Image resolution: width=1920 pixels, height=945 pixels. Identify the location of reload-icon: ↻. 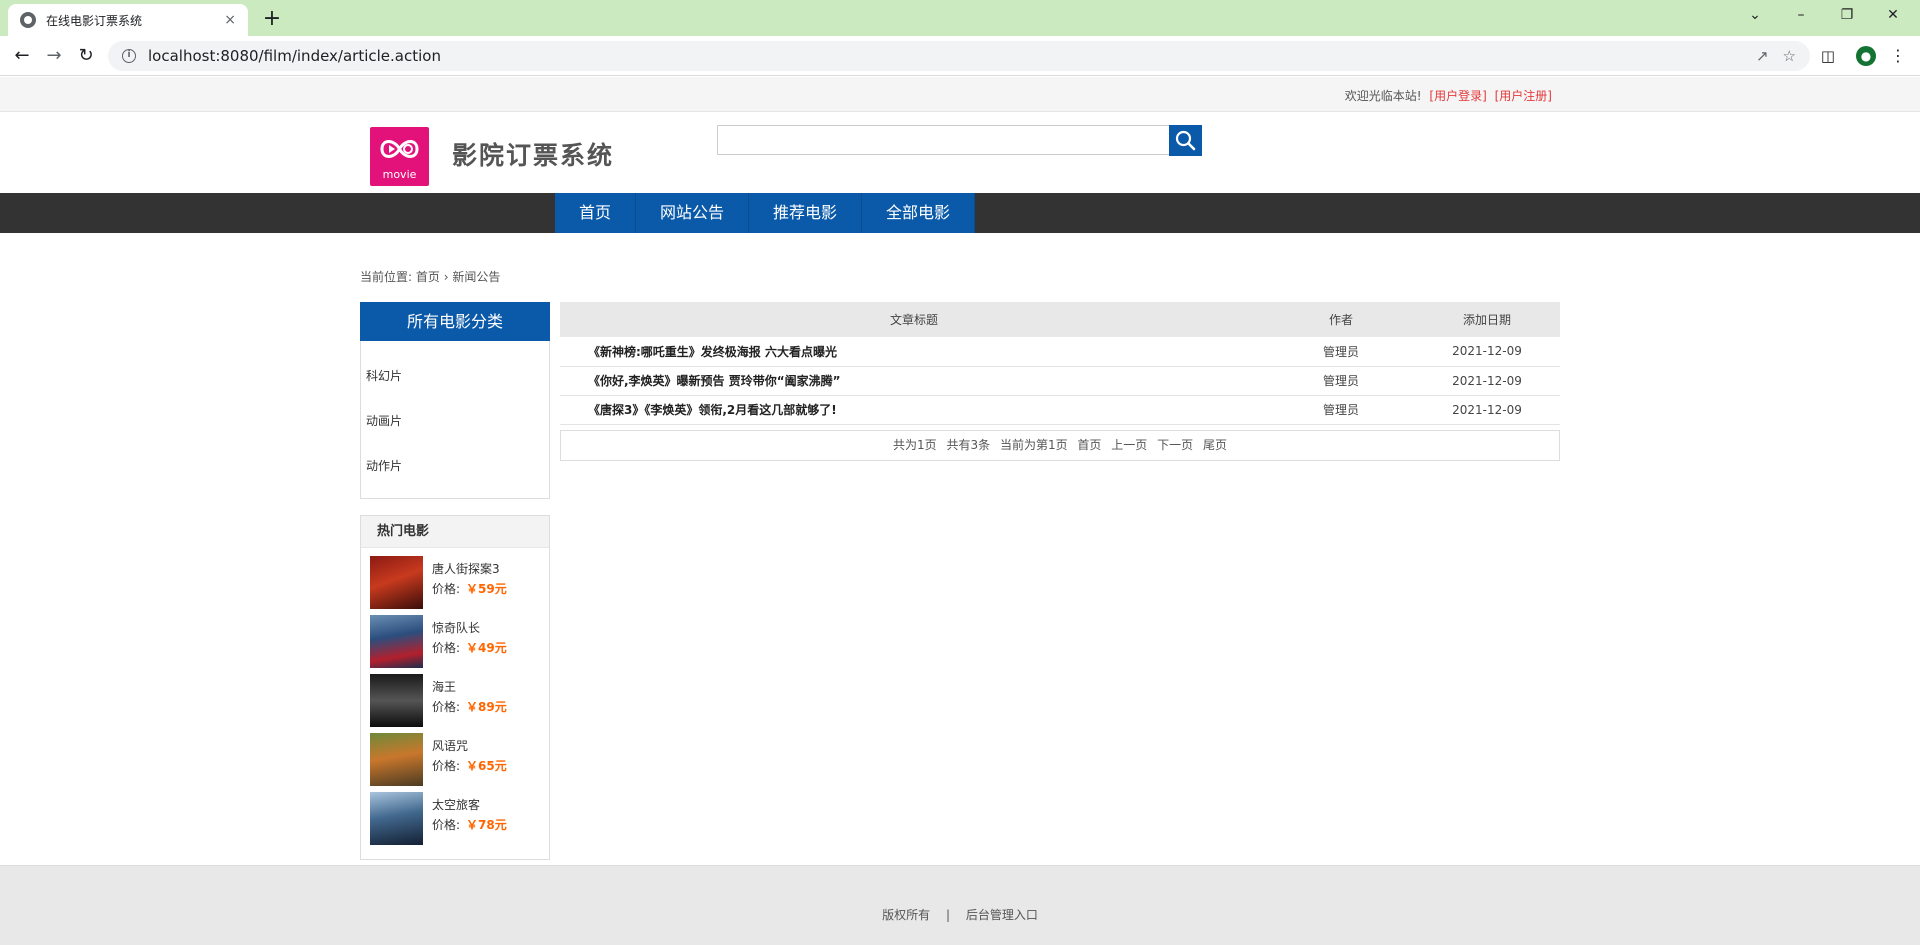
(86, 56).